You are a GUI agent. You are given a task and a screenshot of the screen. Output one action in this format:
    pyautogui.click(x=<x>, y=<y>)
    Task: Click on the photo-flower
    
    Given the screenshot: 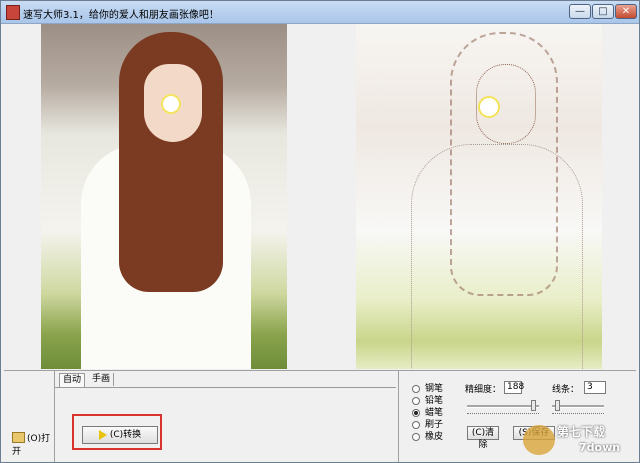 What is the action you would take?
    pyautogui.click(x=171, y=104)
    